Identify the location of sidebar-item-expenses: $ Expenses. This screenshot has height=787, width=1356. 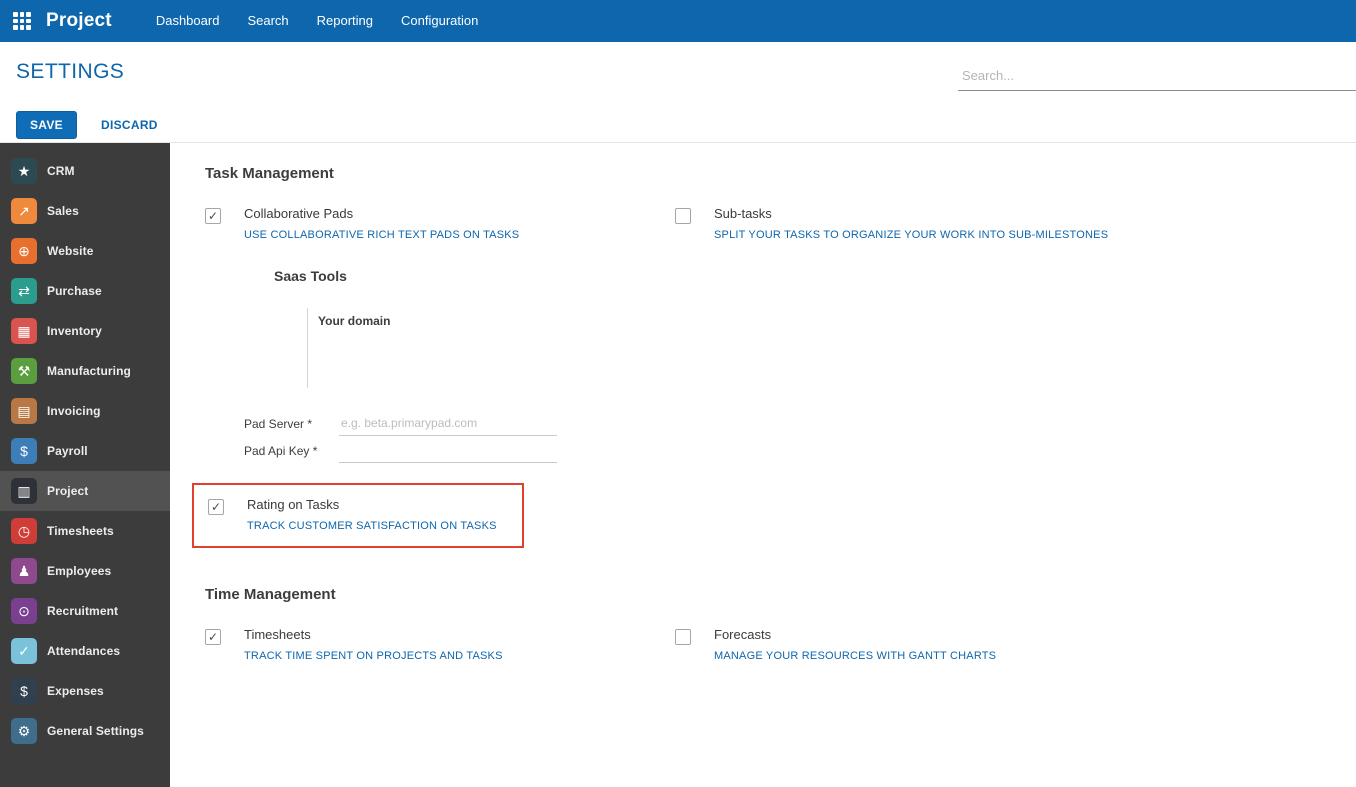
(85, 691).